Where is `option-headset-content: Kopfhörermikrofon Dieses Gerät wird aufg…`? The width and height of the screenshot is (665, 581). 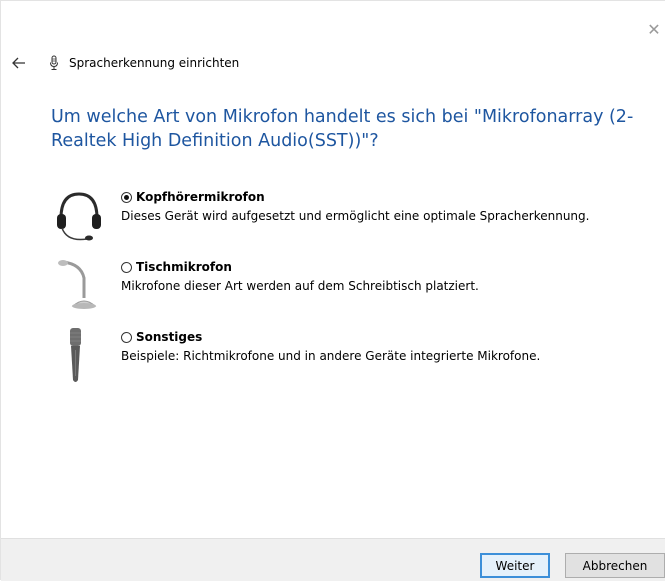 option-headset-content: Kopfhörermikrofon Dieses Gerät wird aufg… is located at coordinates (355, 205).